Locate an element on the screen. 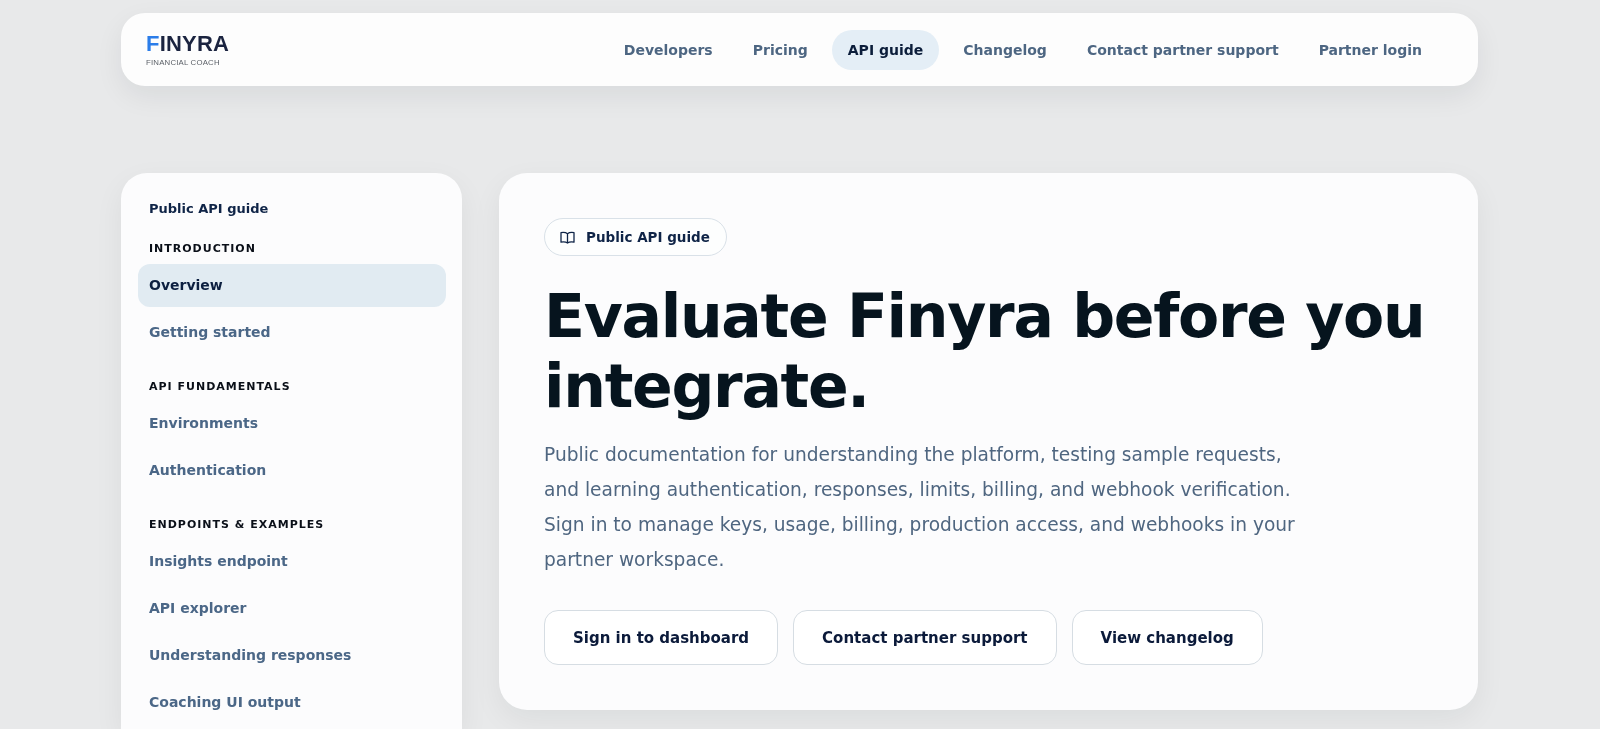  section-heading: INTRODUCTION is located at coordinates (202, 249).